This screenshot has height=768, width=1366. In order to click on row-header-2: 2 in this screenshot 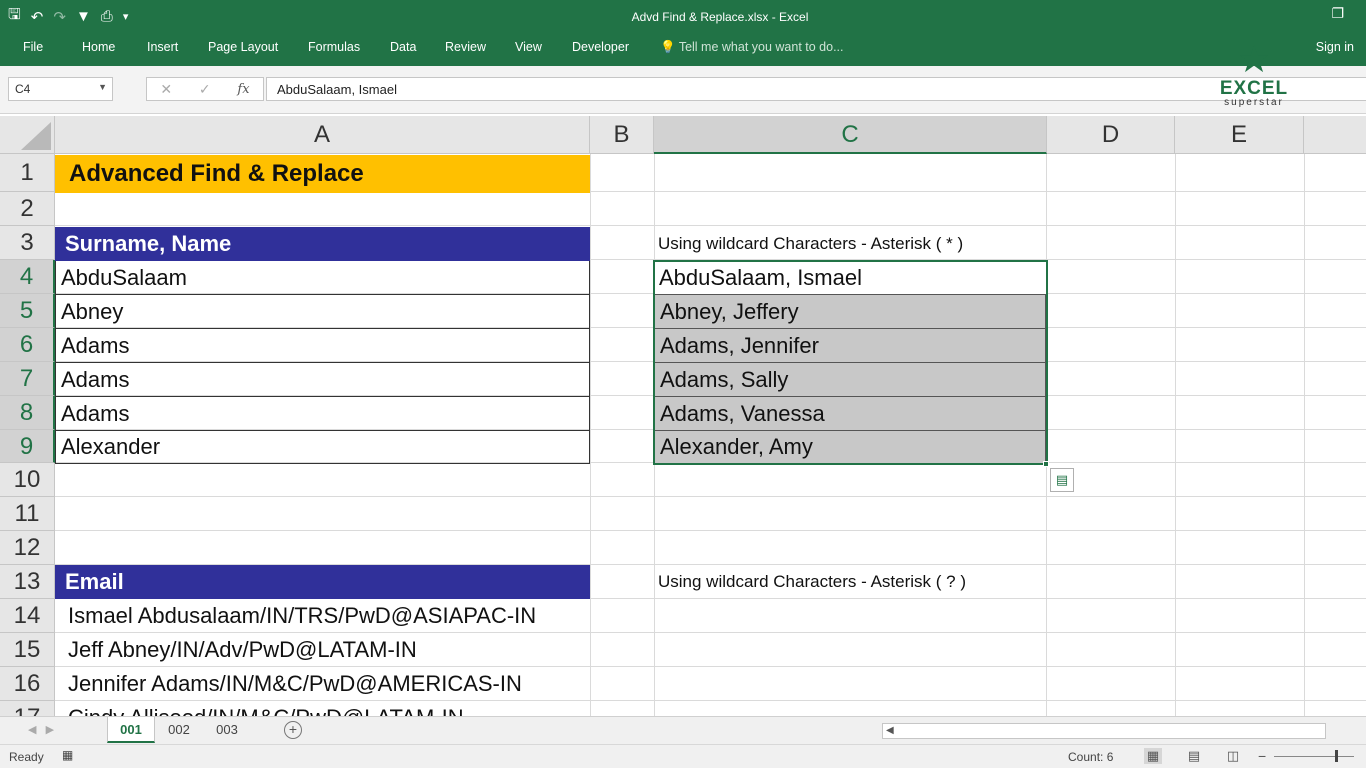, I will do `click(27, 209)`.